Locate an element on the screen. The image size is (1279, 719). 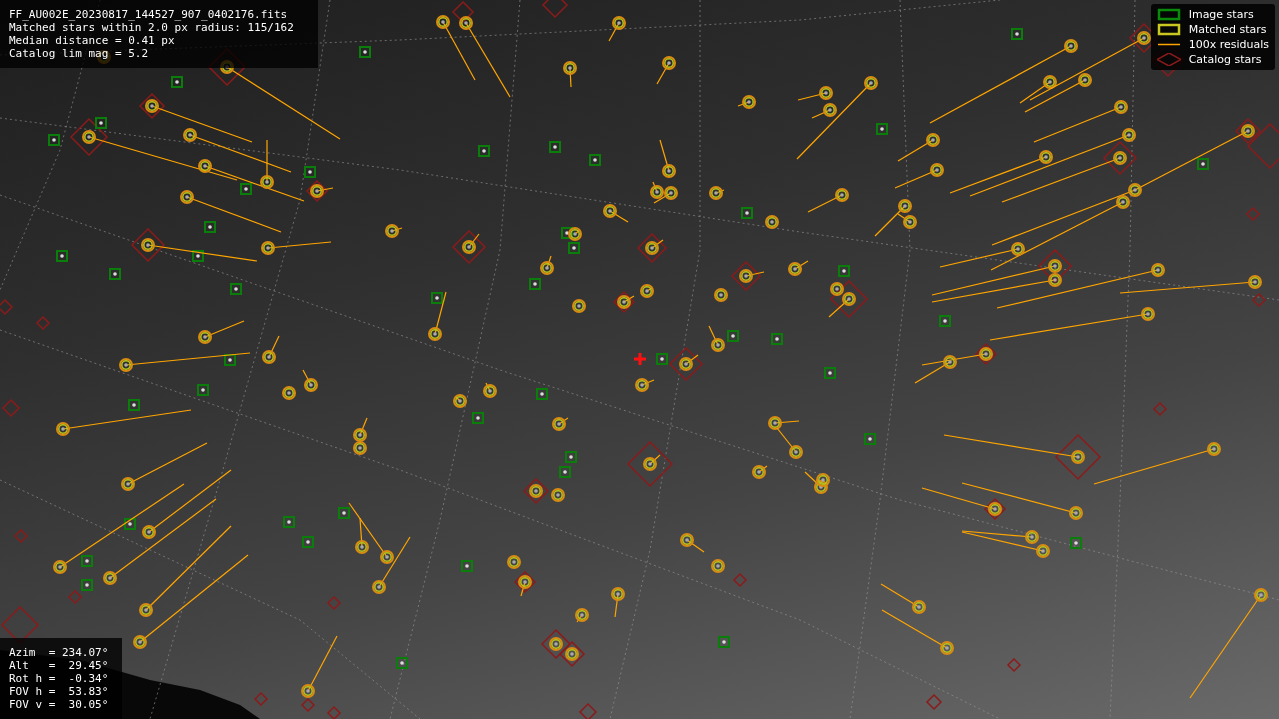
info-text: Matched stars within 2.0 px radius: 115/162 is located at coordinates (152, 27).